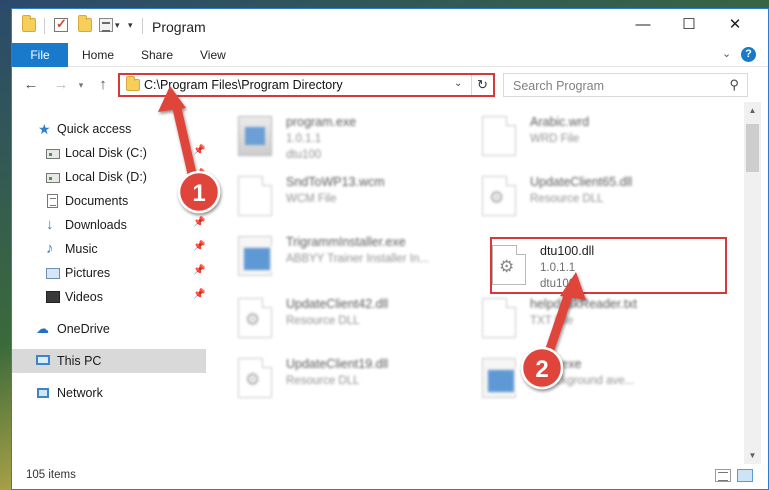  Describe the element at coordinates (117, 25) in the screenshot. I see `chevron-down-icon: ▾` at that location.